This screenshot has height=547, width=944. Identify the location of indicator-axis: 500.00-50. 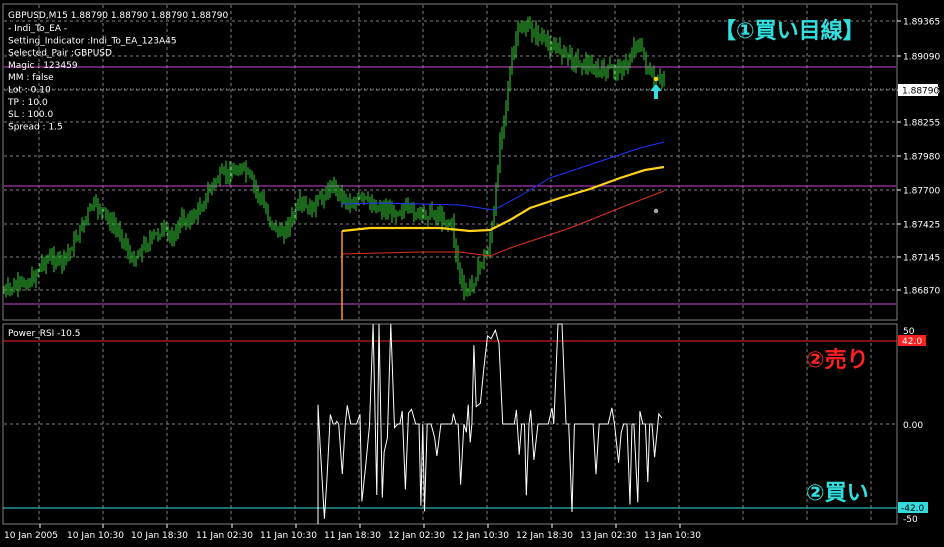
(913, 426).